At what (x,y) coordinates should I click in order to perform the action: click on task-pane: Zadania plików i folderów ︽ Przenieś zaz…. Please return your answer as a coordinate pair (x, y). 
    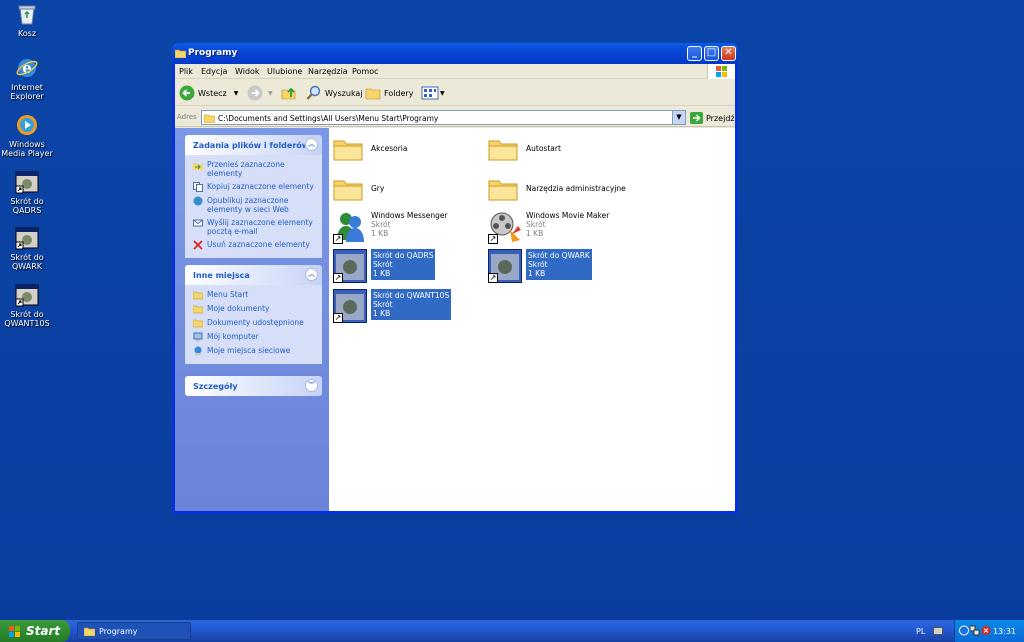
    Looking at the image, I should click on (252, 319).